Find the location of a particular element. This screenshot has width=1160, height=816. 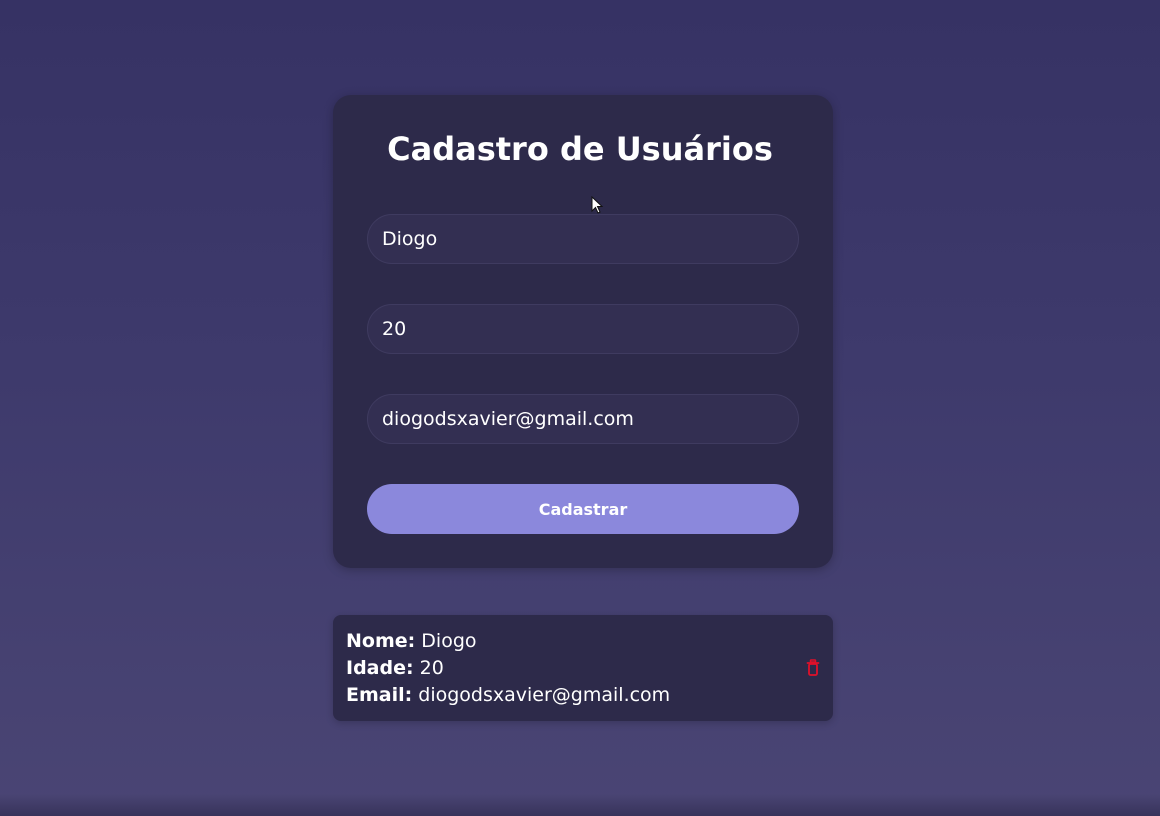

trash-icon is located at coordinates (813, 667).